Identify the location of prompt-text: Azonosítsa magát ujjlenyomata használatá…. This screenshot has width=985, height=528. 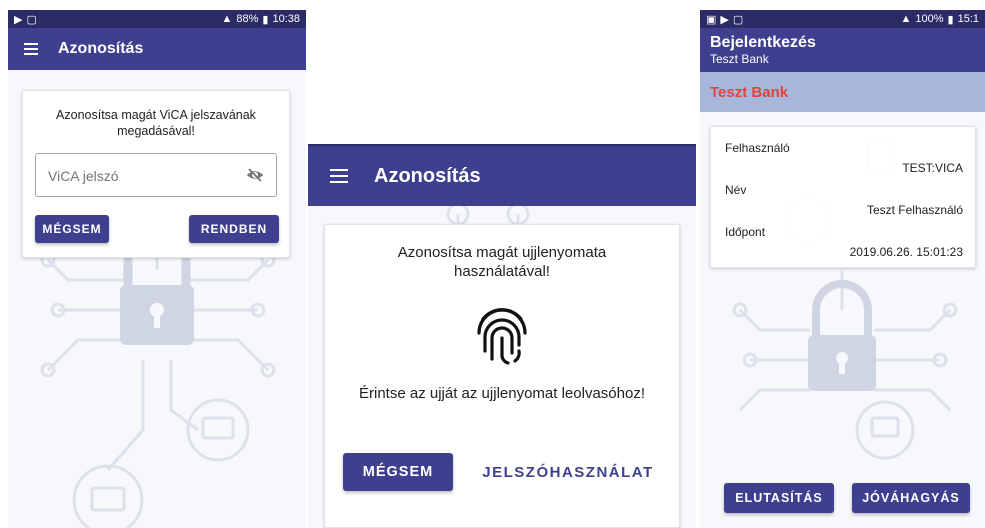
(502, 262).